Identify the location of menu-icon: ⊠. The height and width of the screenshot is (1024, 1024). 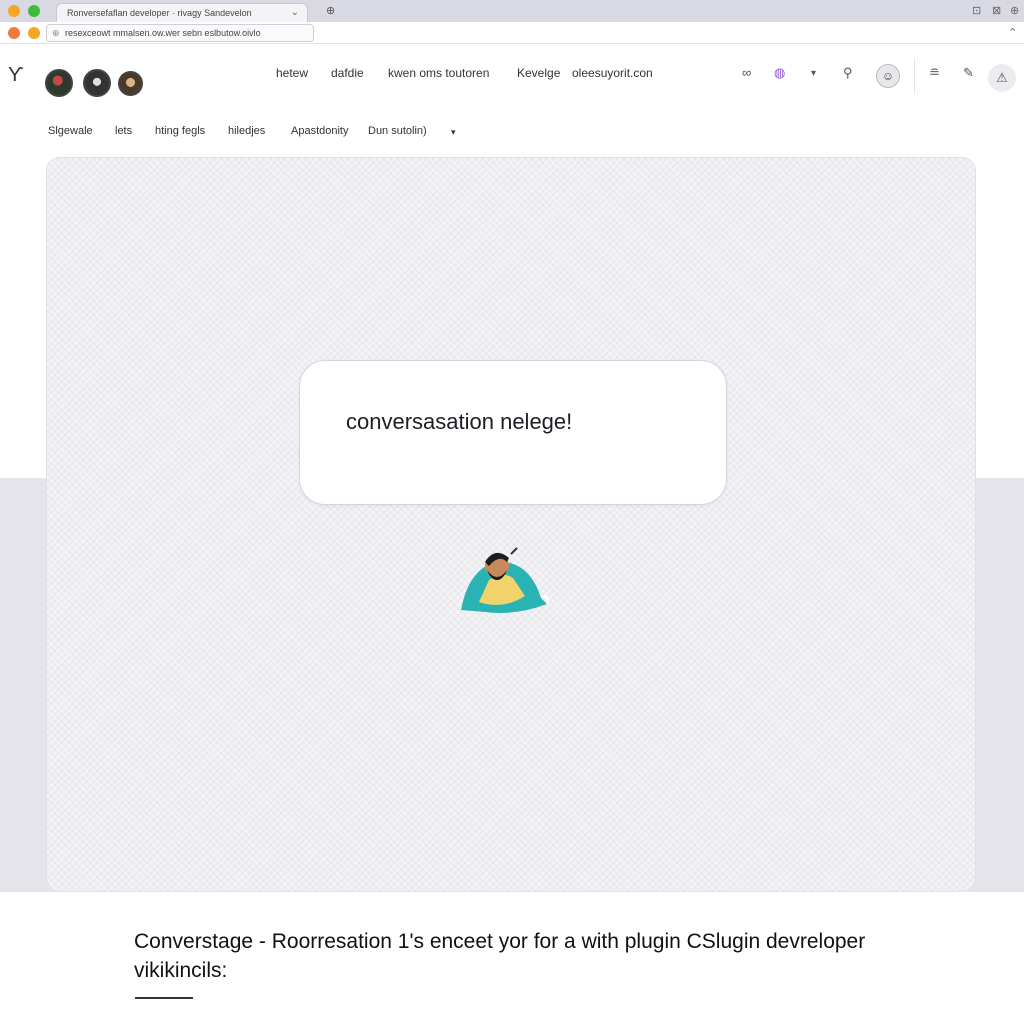
(996, 10).